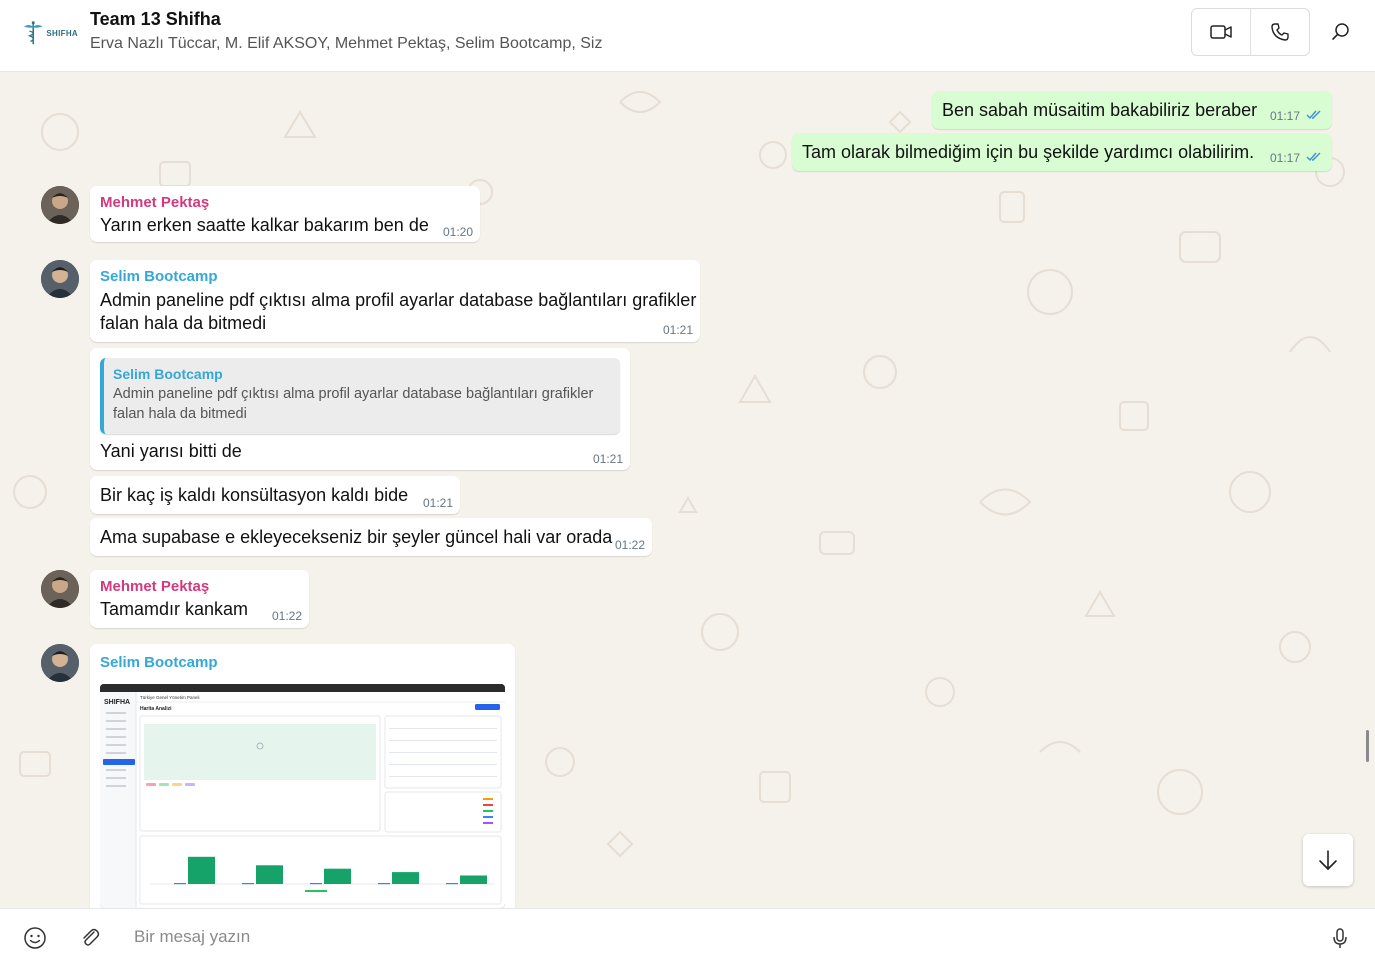 This screenshot has width=1375, height=962. What do you see at coordinates (174, 609) in the screenshot?
I see `message-text: Tamamdır kankam` at bounding box center [174, 609].